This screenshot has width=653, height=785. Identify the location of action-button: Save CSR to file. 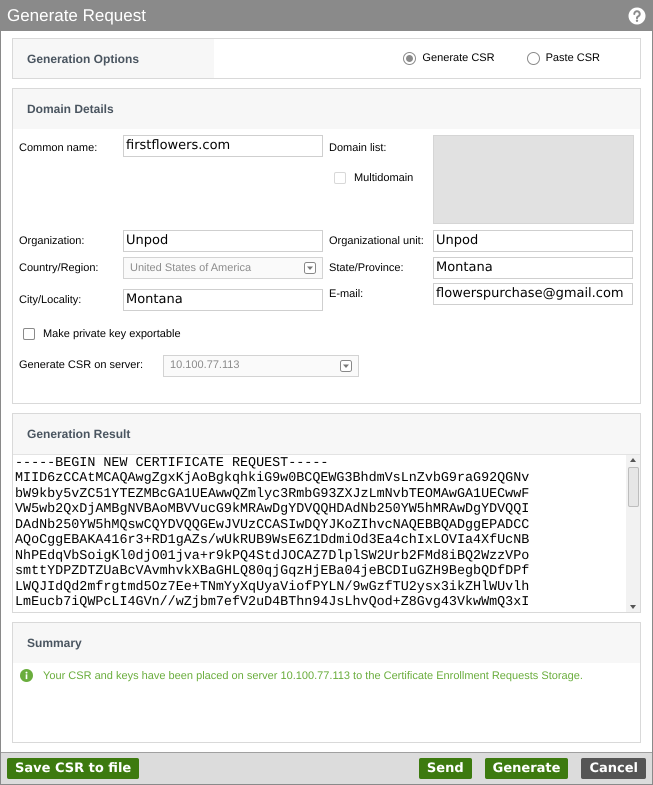
(73, 768).